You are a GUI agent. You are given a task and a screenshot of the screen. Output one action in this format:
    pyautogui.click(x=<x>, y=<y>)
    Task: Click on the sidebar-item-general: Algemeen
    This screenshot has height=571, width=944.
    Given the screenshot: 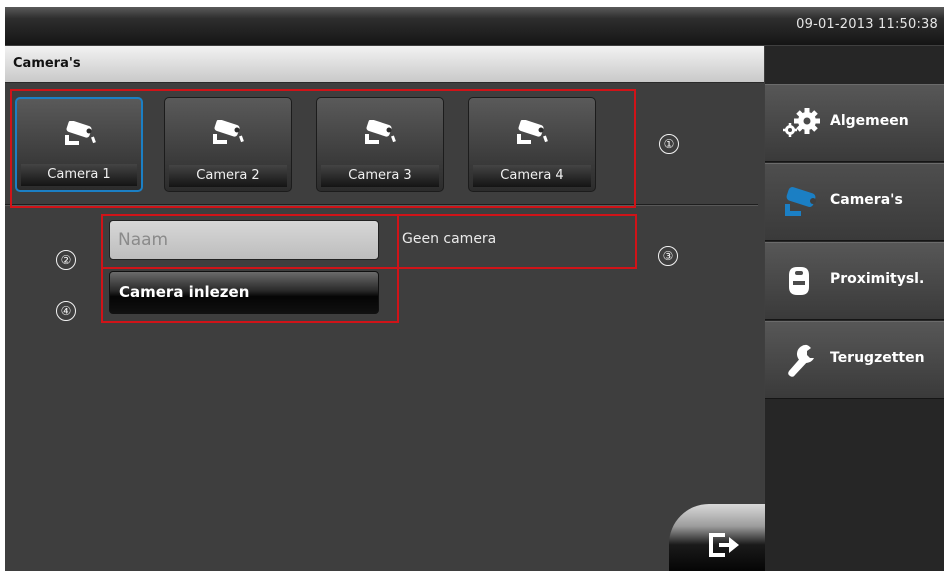 What is the action you would take?
    pyautogui.click(x=854, y=123)
    